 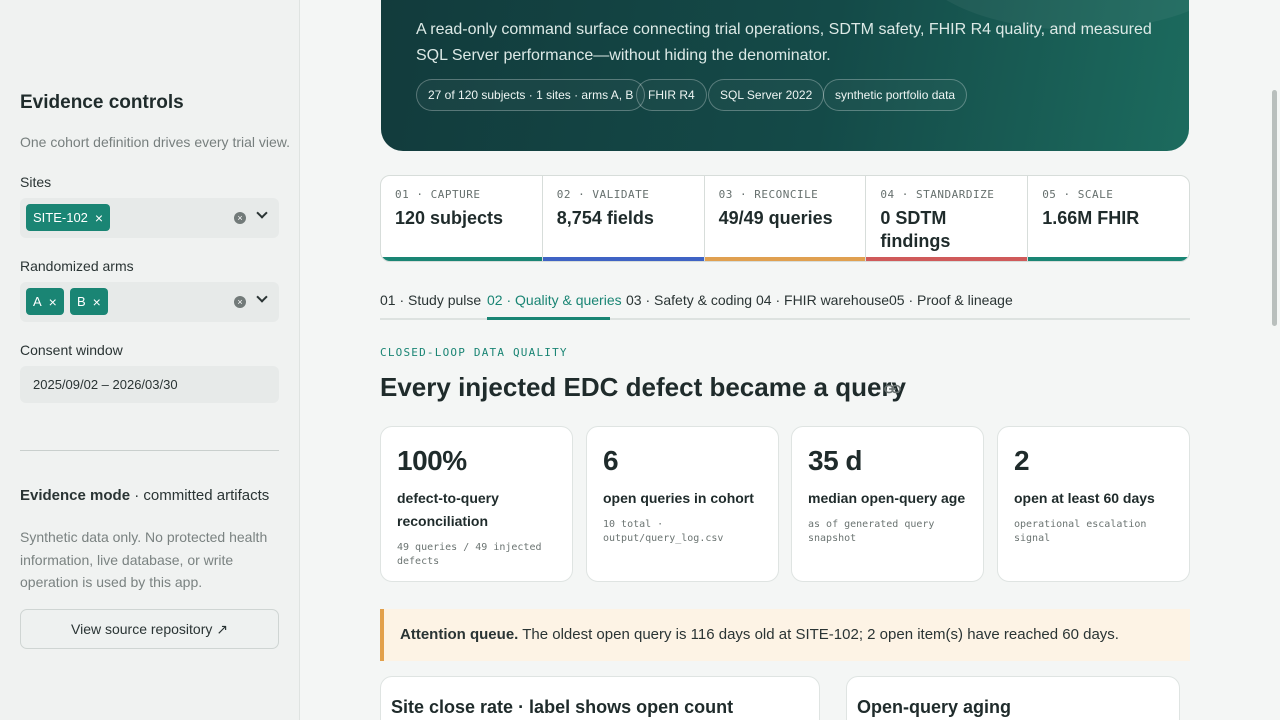 What do you see at coordinates (99, 218) in the screenshot?
I see `remove-site-icon: ×` at bounding box center [99, 218].